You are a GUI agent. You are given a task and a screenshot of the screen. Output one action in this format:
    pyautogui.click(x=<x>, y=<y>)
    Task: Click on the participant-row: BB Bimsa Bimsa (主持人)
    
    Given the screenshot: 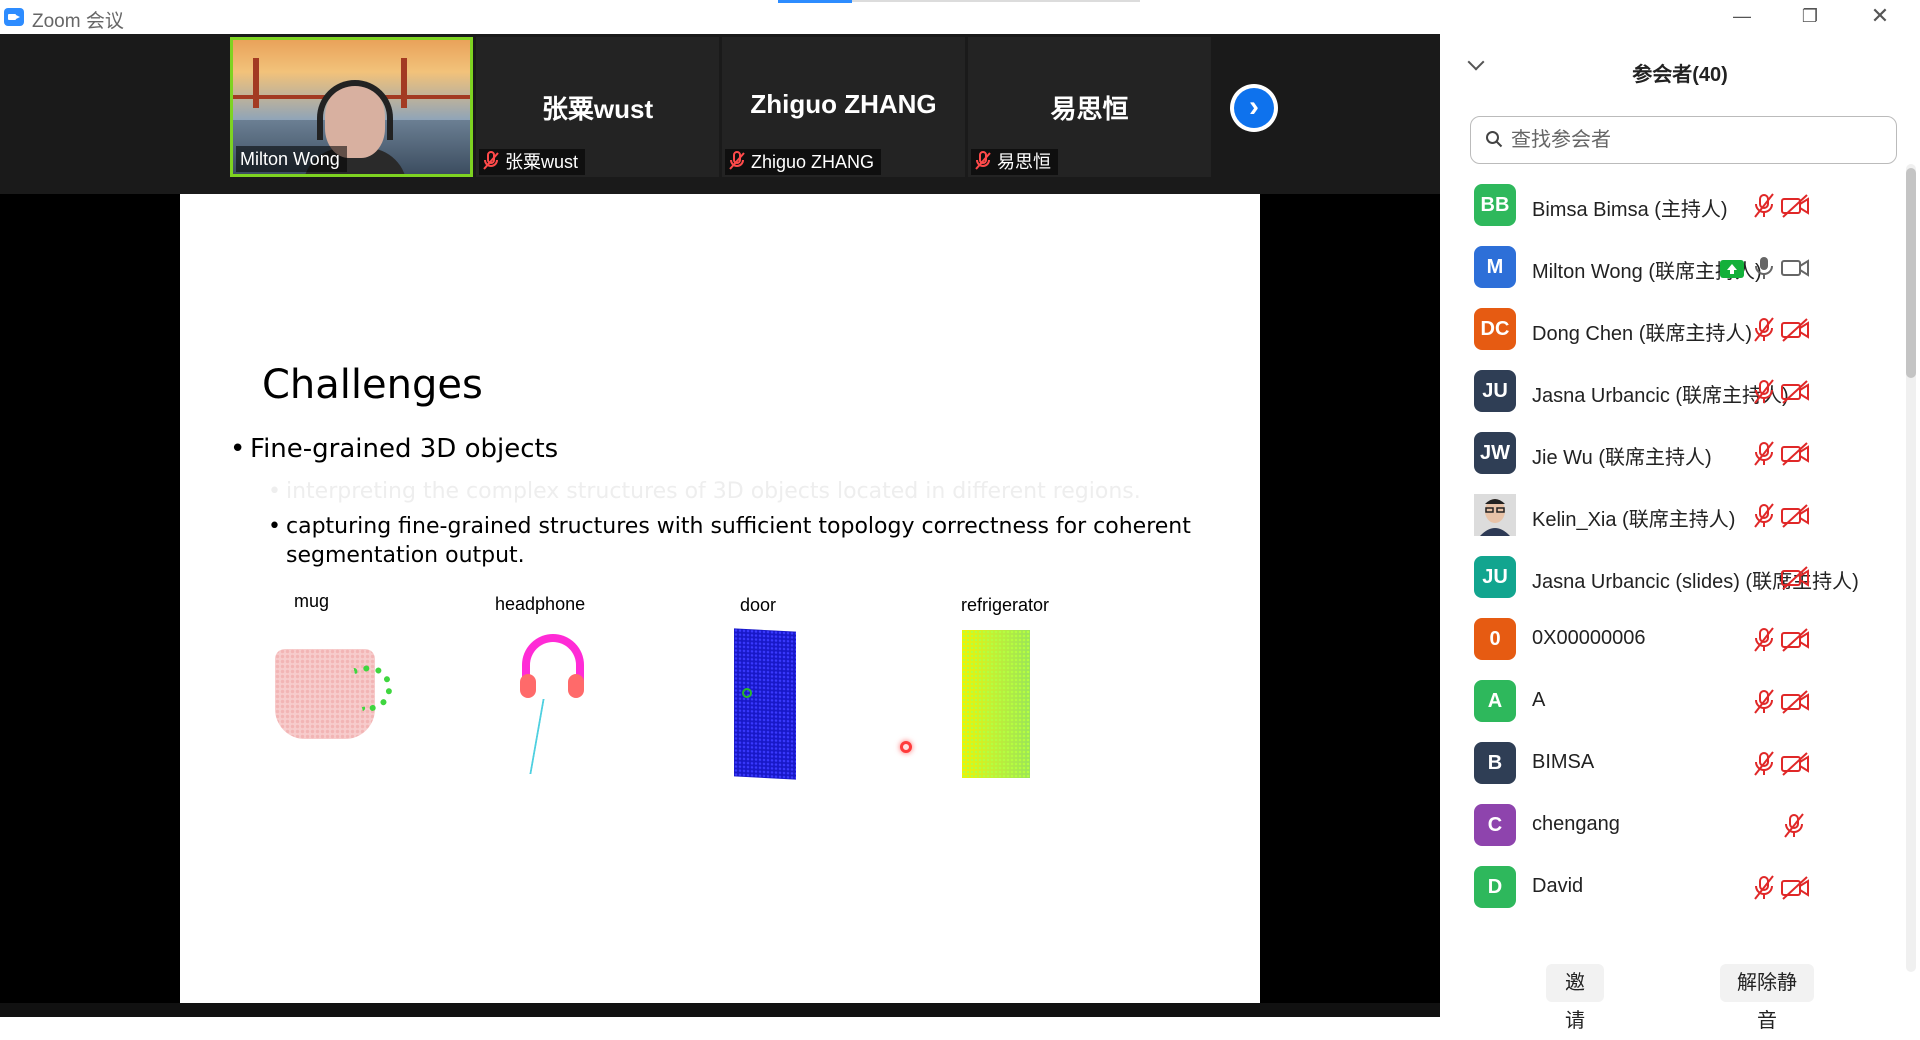 What is the action you would take?
    pyautogui.click(x=1669, y=207)
    